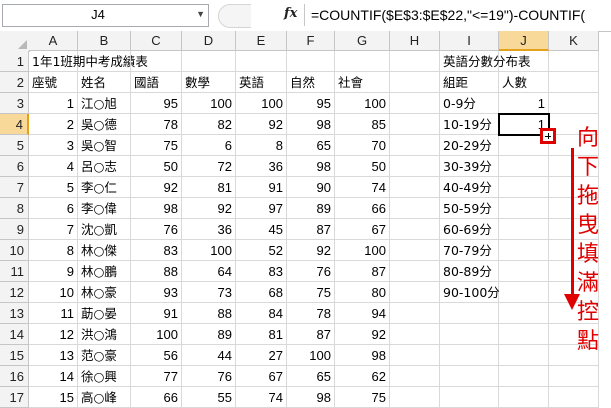 Image resolution: width=611 pixels, height=408 pixels. What do you see at coordinates (53, 145) in the screenshot?
I see `cell-a5: 3` at bounding box center [53, 145].